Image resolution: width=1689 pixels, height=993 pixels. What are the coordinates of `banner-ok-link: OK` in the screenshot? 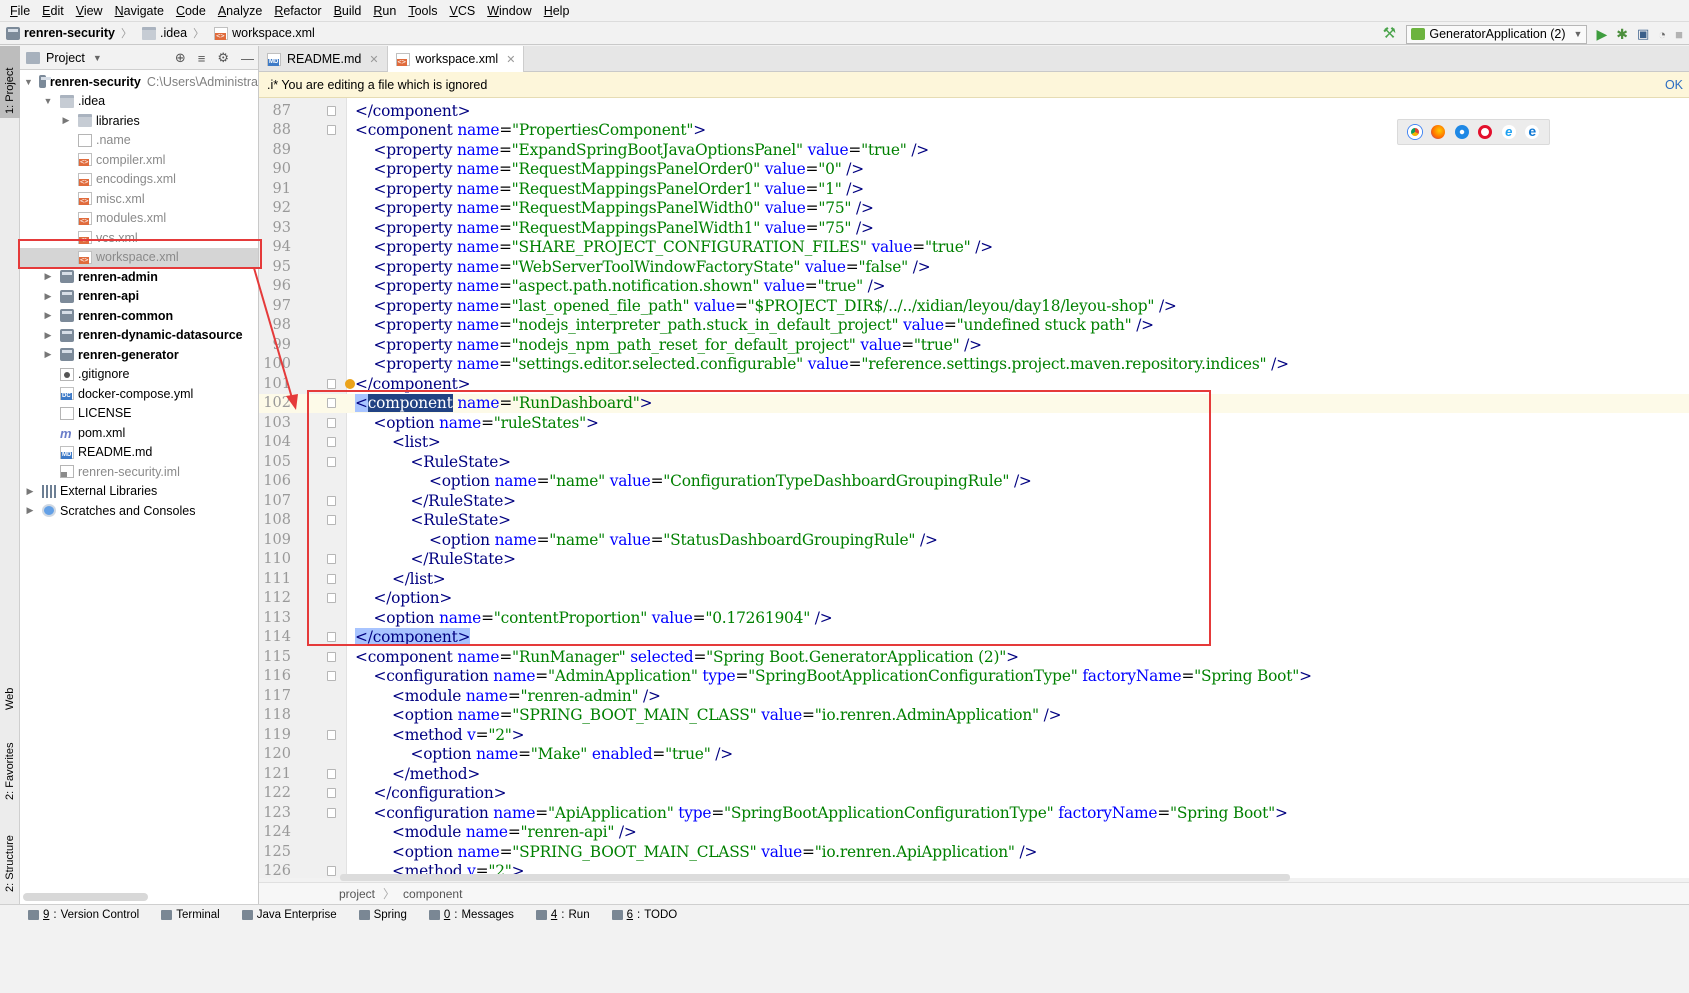 It's located at (1674, 85).